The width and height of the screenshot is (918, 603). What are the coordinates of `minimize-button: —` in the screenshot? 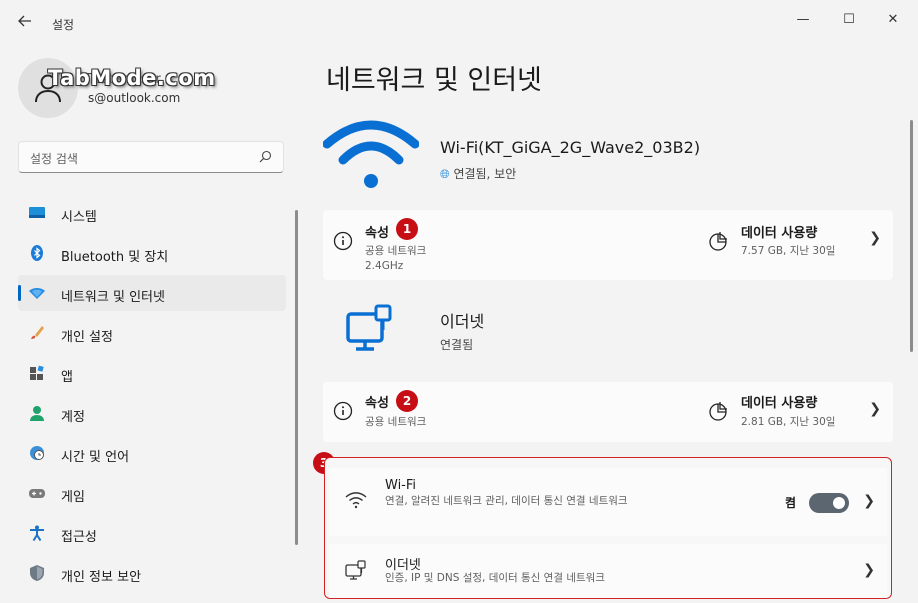 It's located at (803, 20).